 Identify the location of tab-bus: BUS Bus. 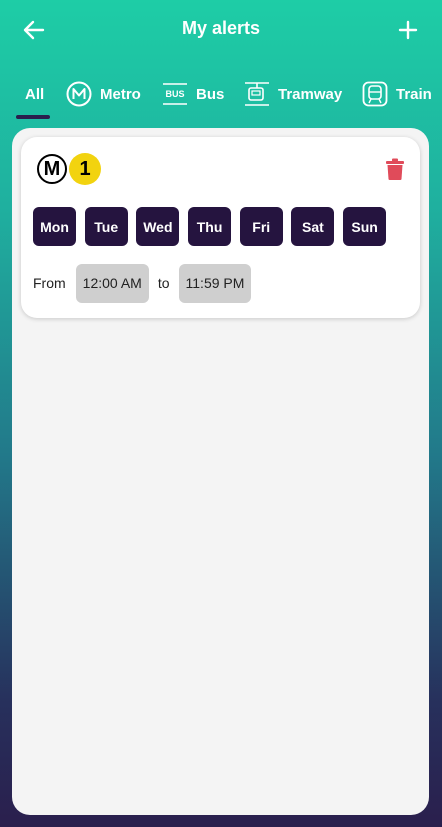
(193, 94).